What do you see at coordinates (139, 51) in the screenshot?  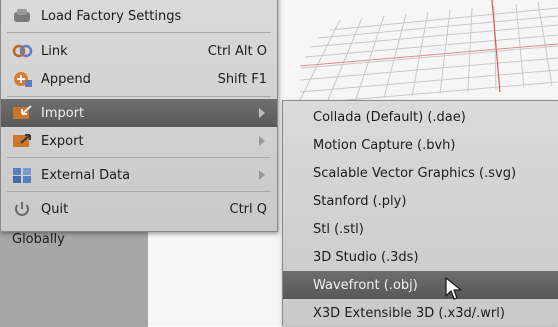 I see `menu-item-link: Link Ctrl Alt O` at bounding box center [139, 51].